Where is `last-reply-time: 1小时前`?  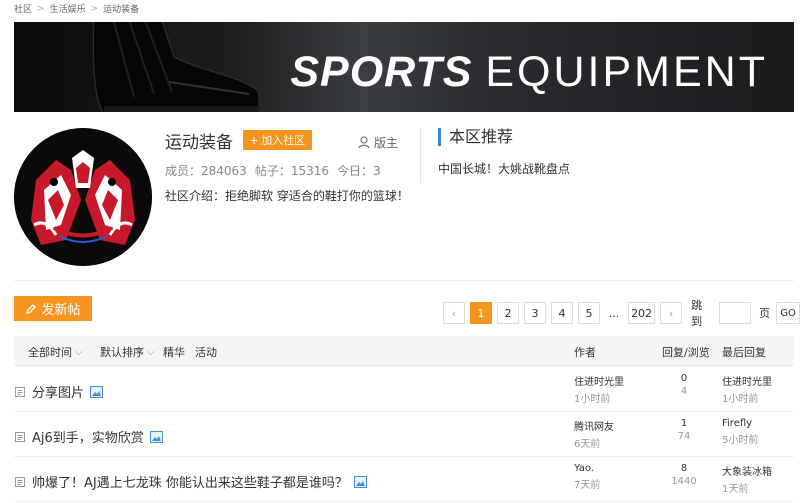 last-reply-time: 1小时前 is located at coordinates (740, 399).